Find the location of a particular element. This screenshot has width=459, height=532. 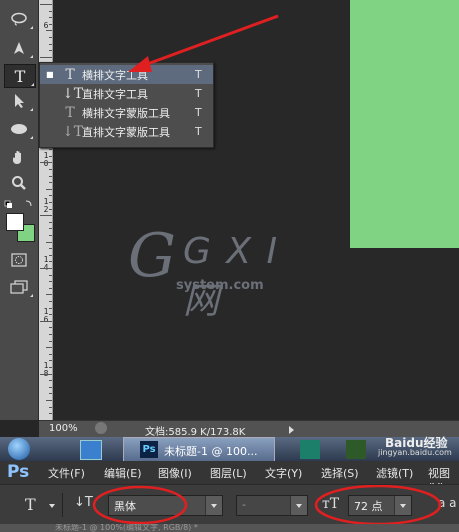

type-icon: T is located at coordinates (20, 76).